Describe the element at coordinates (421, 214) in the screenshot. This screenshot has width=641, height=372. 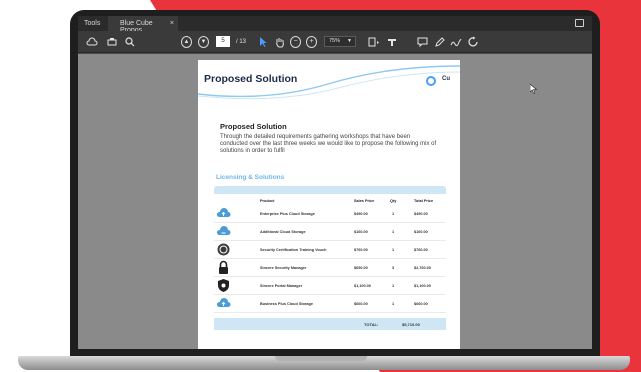
I see `total-price: $490.00` at that location.